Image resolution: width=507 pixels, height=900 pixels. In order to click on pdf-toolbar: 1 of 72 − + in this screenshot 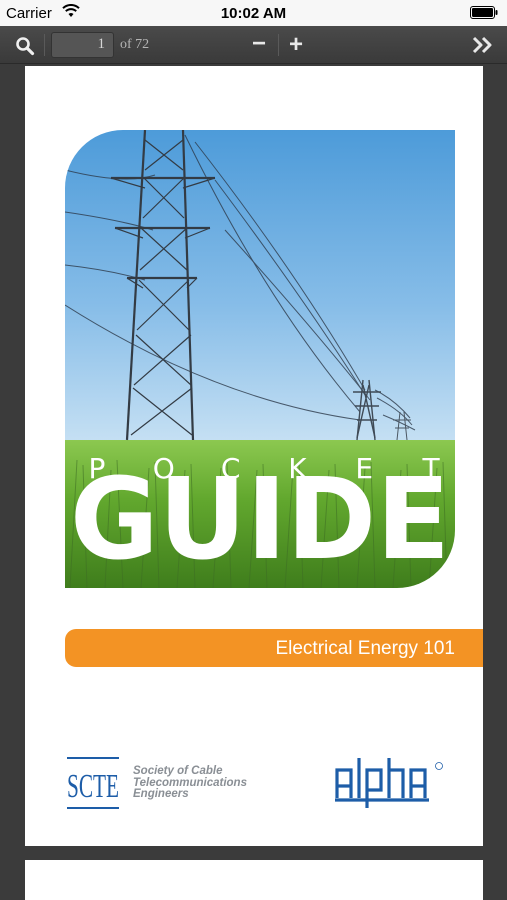, I will do `click(253, 45)`.